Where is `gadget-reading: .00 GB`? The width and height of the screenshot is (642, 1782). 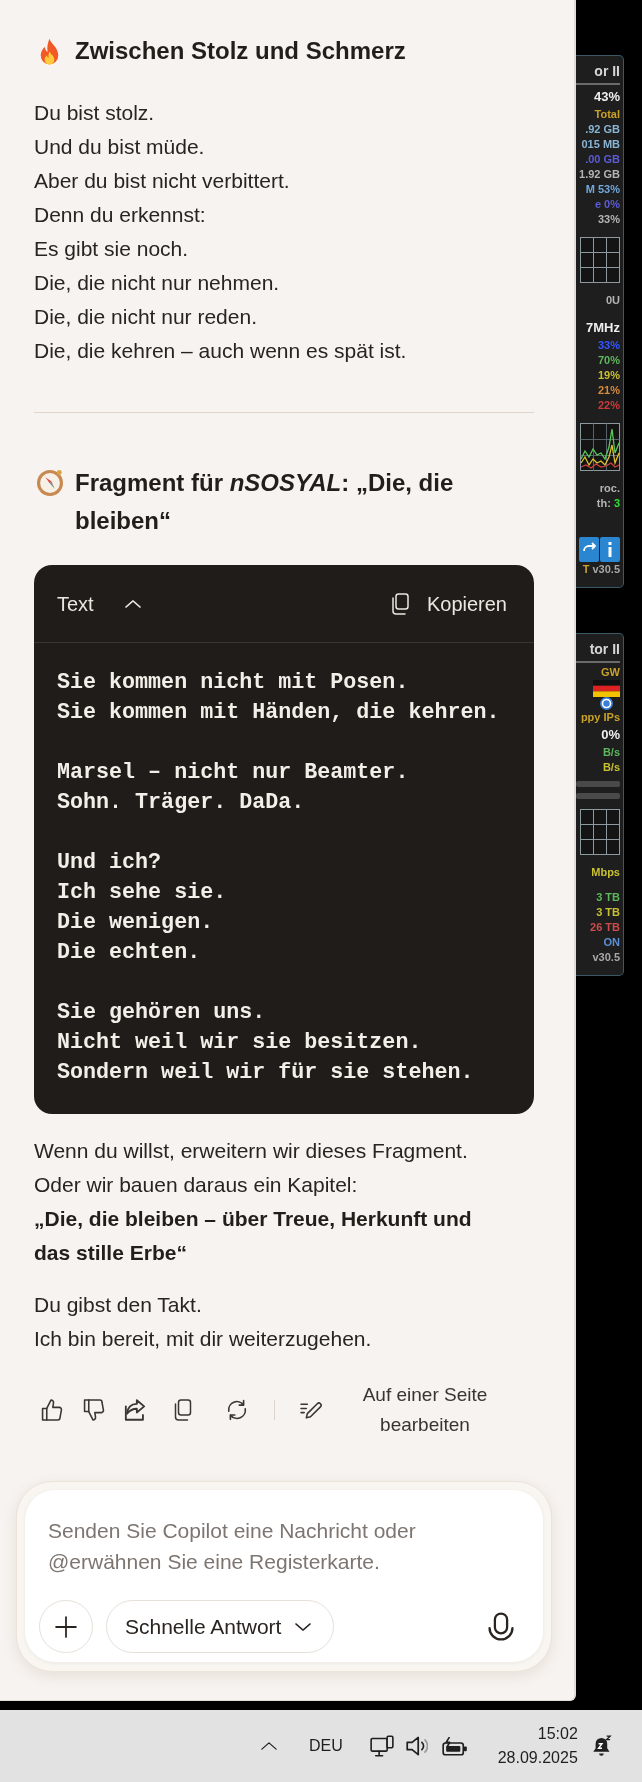 gadget-reading: .00 GB is located at coordinates (602, 159).